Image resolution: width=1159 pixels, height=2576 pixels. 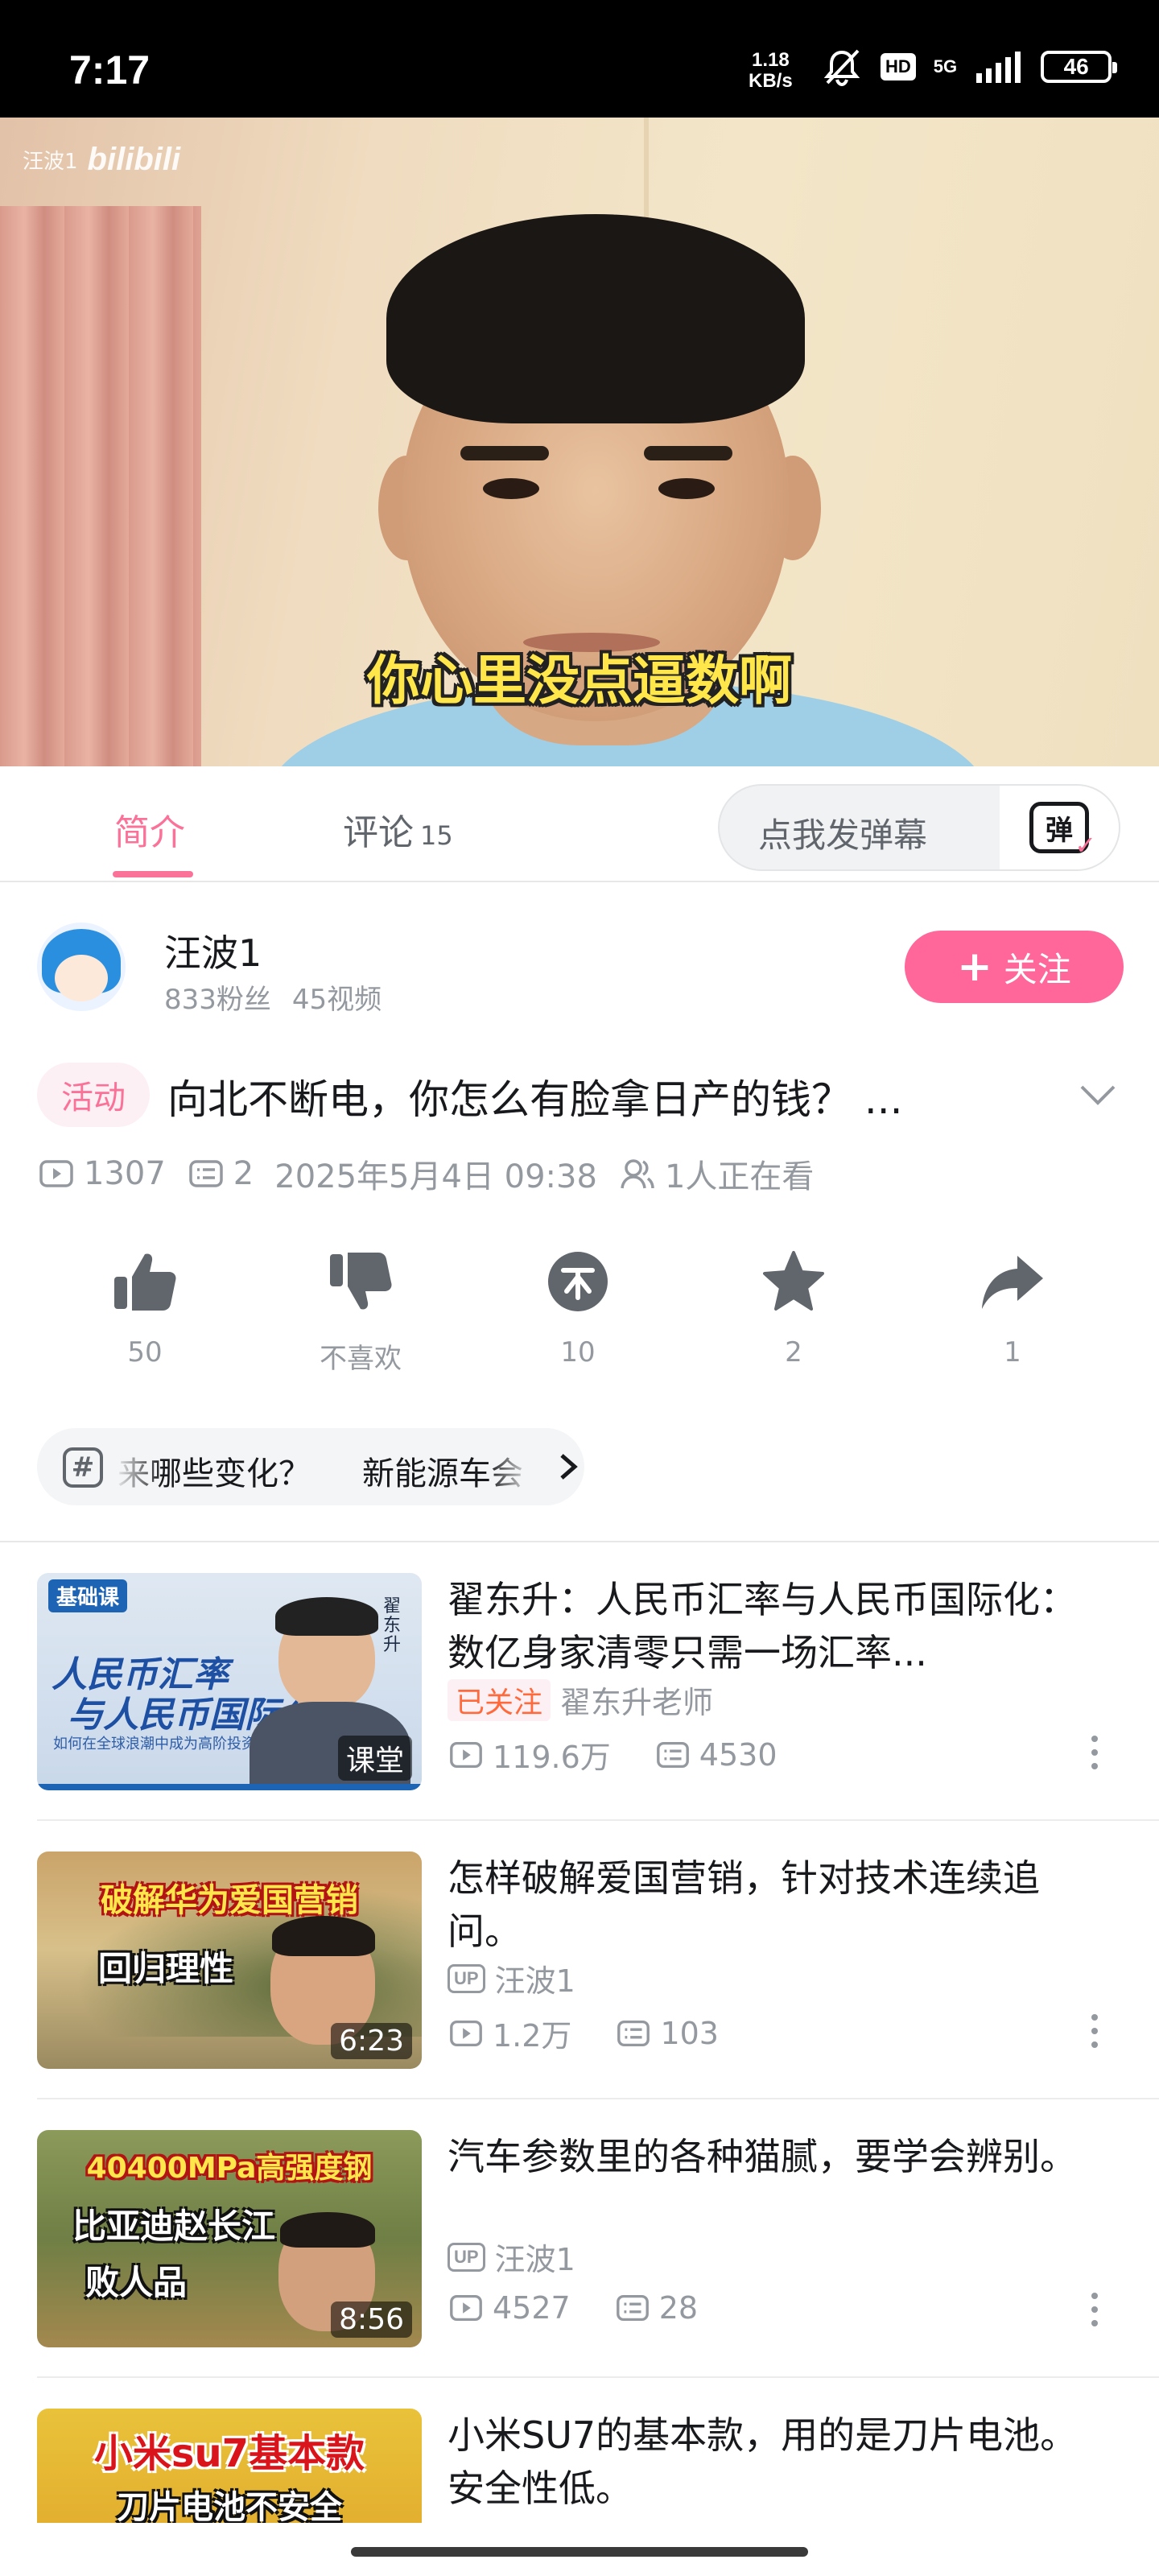 I want to click on video-duration: 6:23, so click(x=371, y=2041).